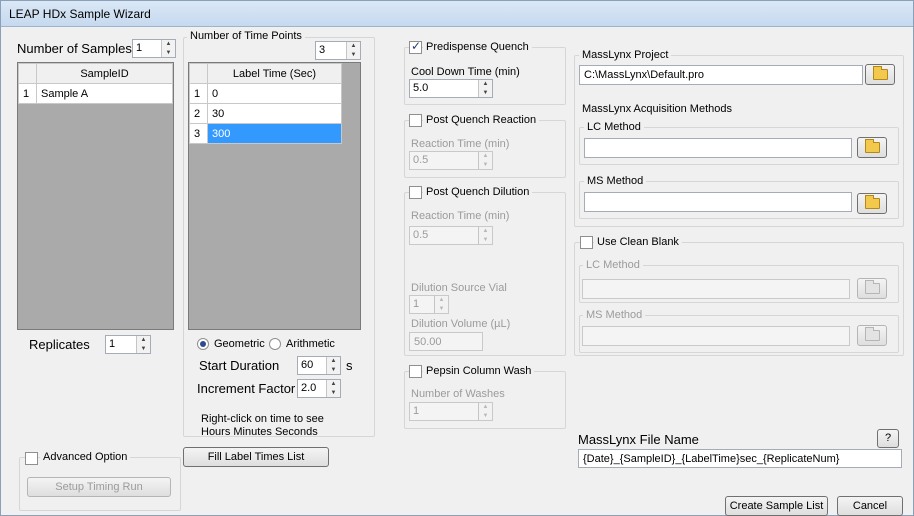  I want to click on fill-label-times-list-button: Fill Label Times List, so click(256, 457).